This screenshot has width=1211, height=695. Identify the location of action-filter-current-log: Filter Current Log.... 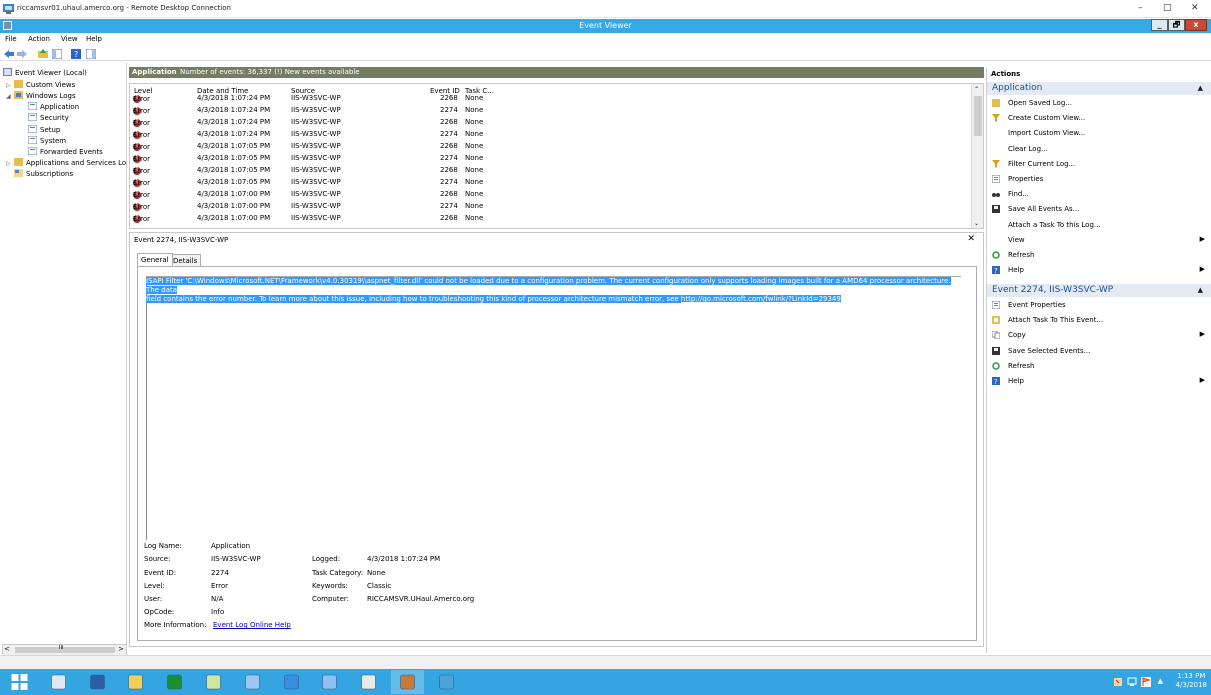
(1099, 165).